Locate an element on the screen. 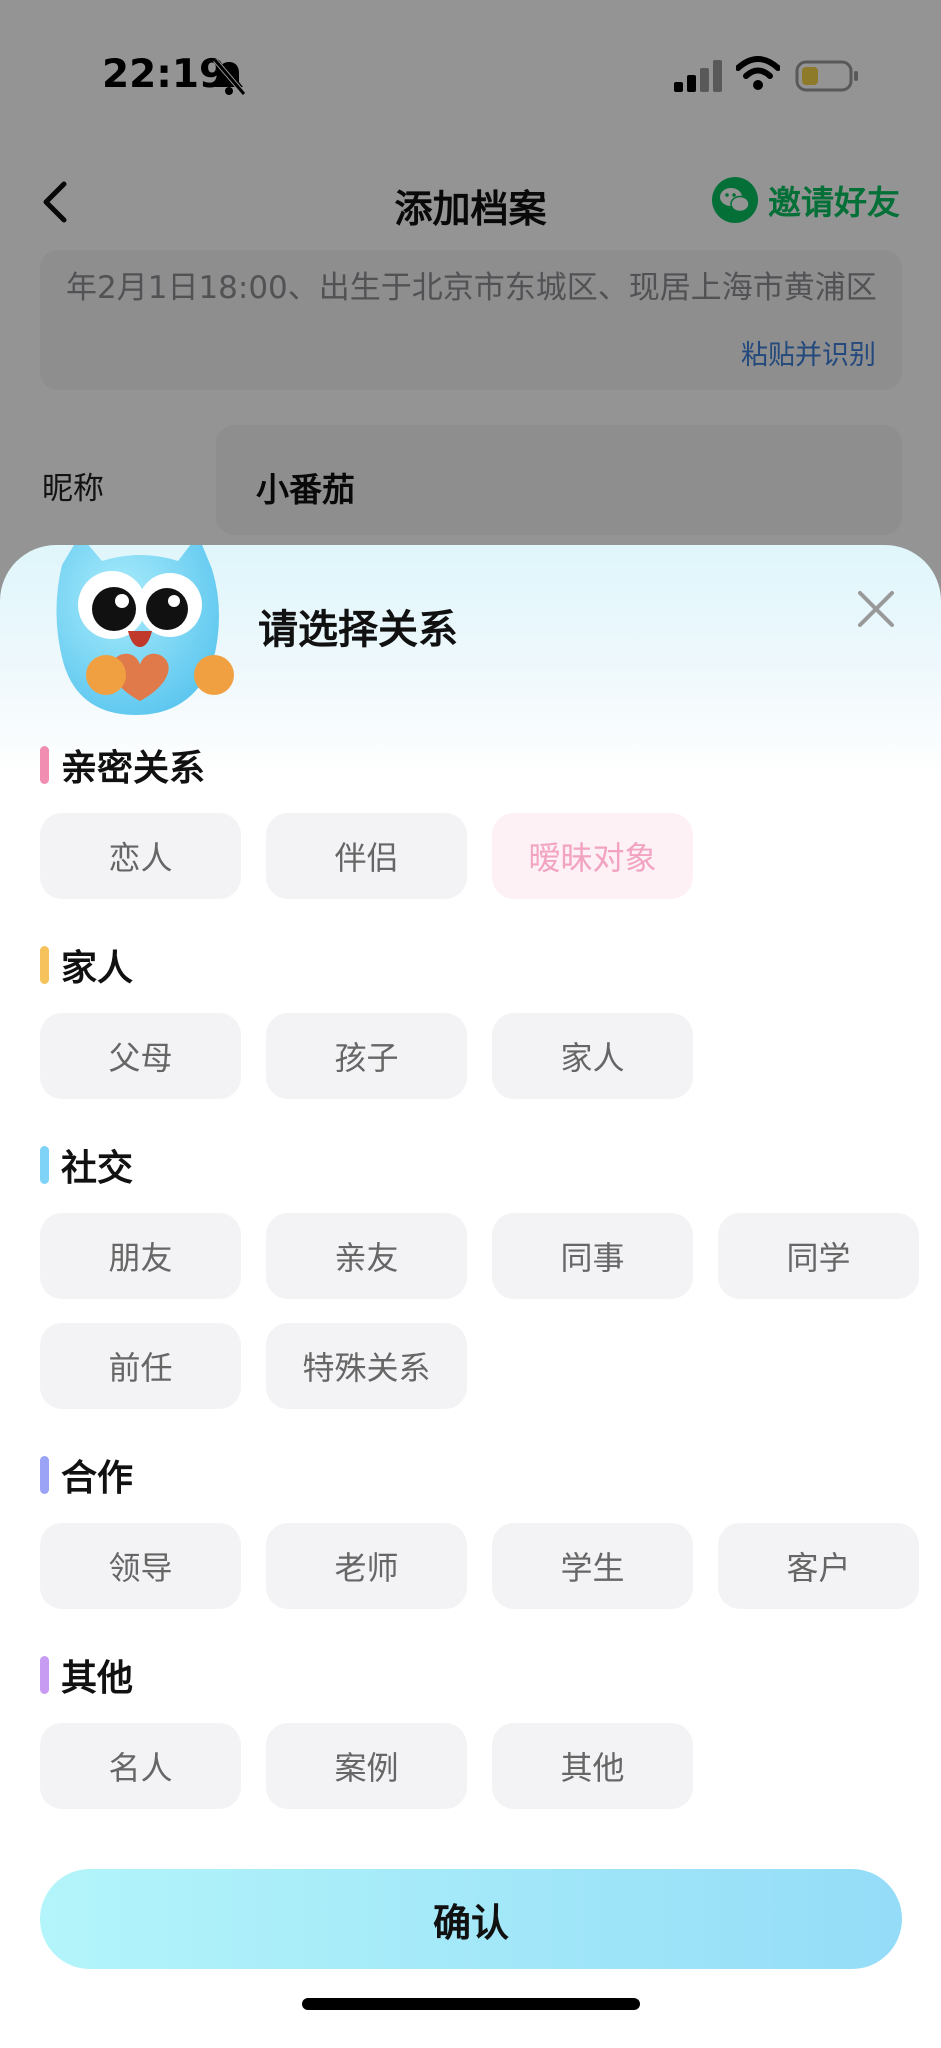 The height and width of the screenshot is (2048, 941). section-header: 其他 is located at coordinates (86, 1677).